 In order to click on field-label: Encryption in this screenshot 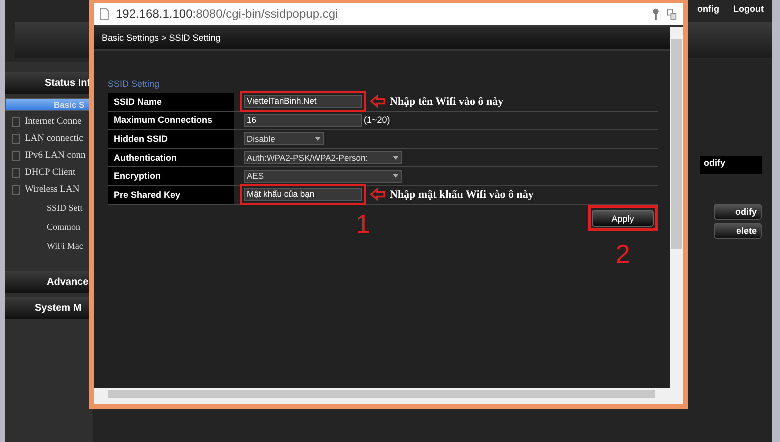, I will do `click(171, 176)`.